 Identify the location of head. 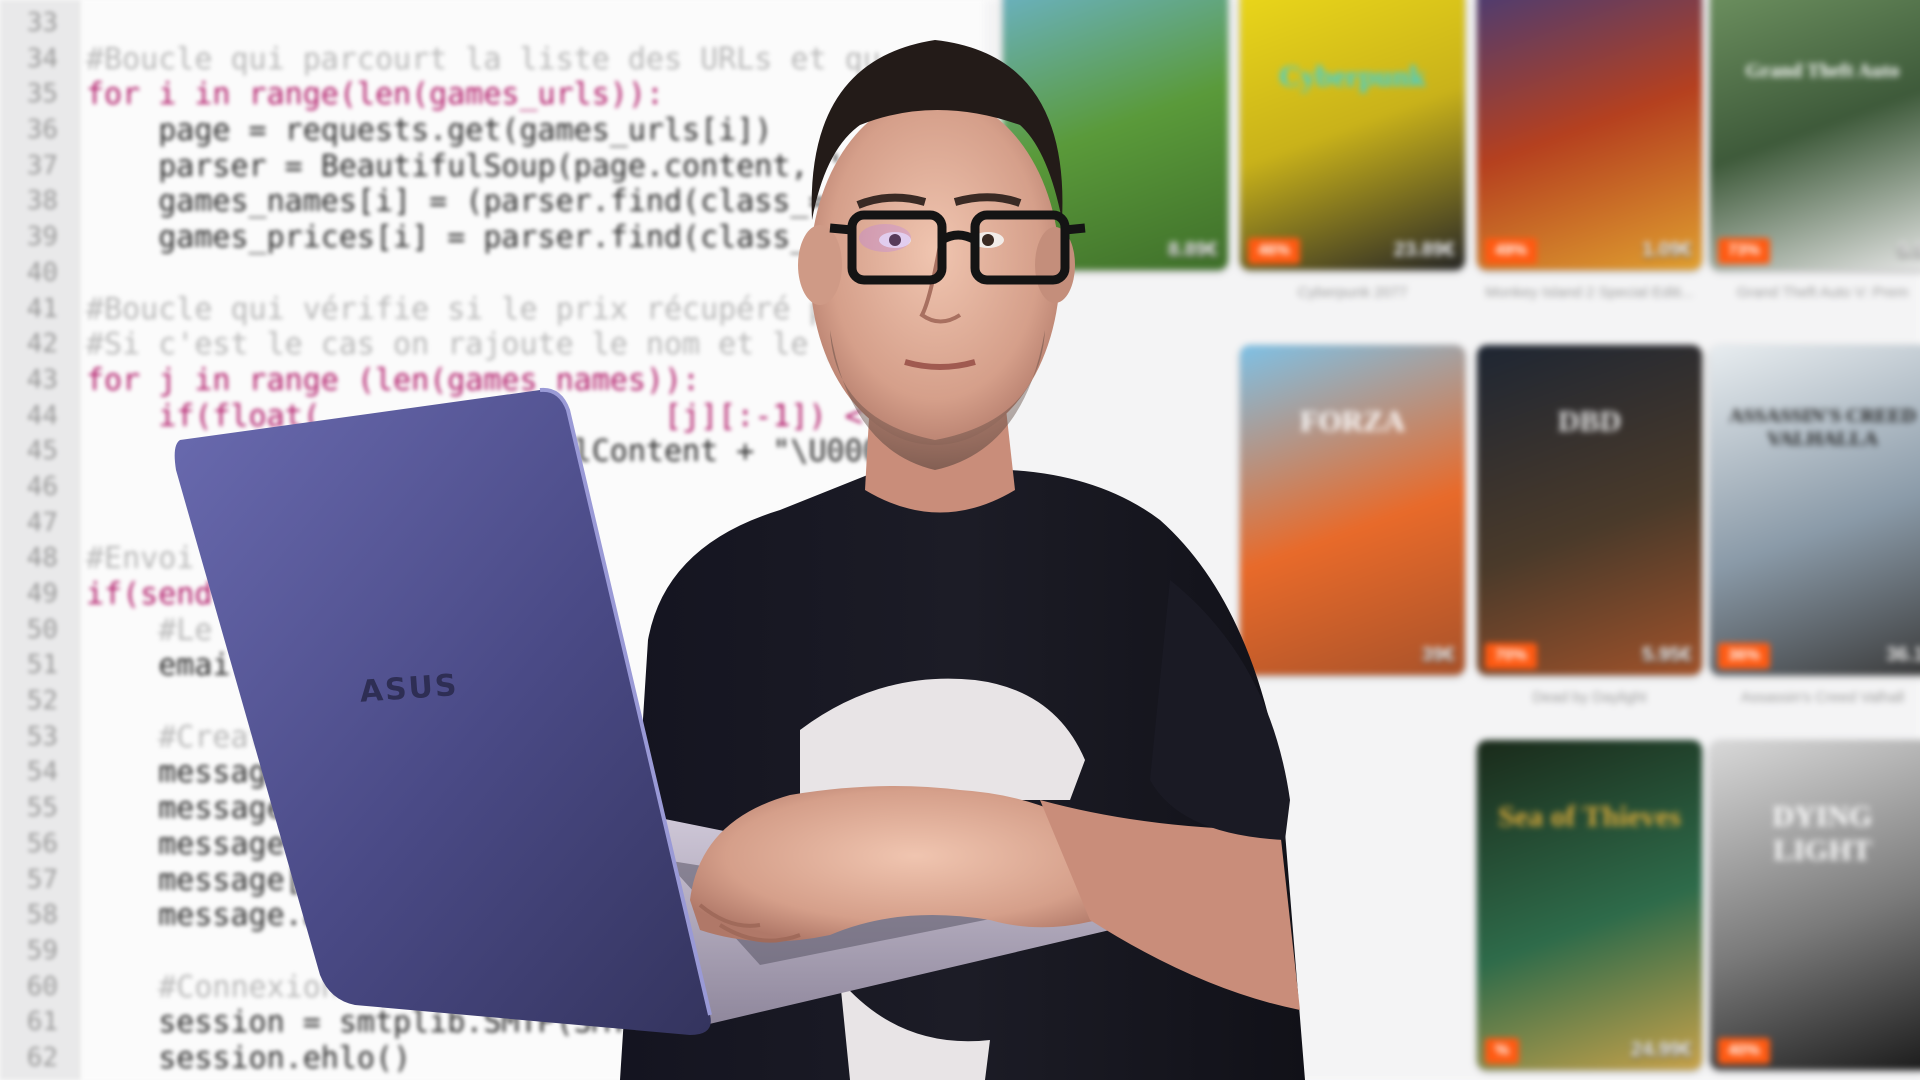
(936, 255).